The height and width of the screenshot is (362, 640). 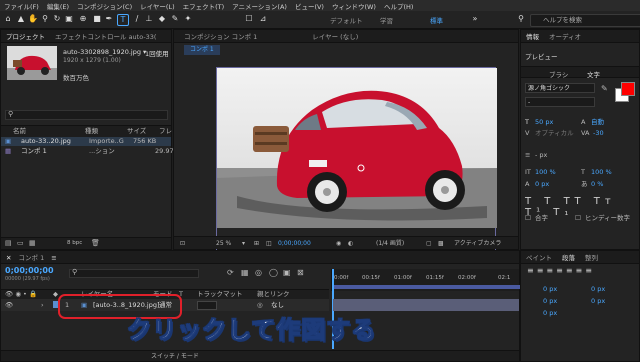 What do you see at coordinates (436, 20) in the screenshot?
I see `workspace-standard: 標準` at bounding box center [436, 20].